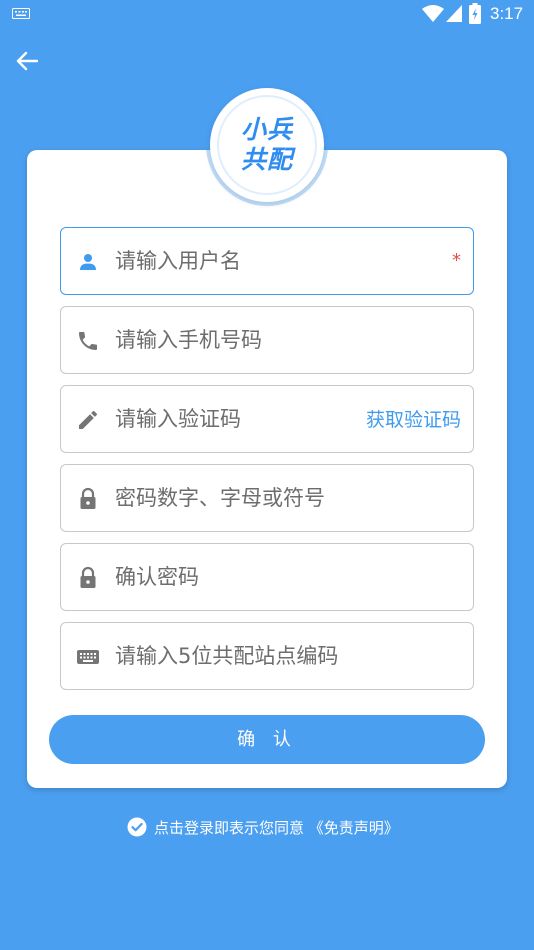 The width and height of the screenshot is (534, 950). Describe the element at coordinates (276, 827) in the screenshot. I see `agreement-text: 点击登录即表示您同意 《免责声明》` at that location.